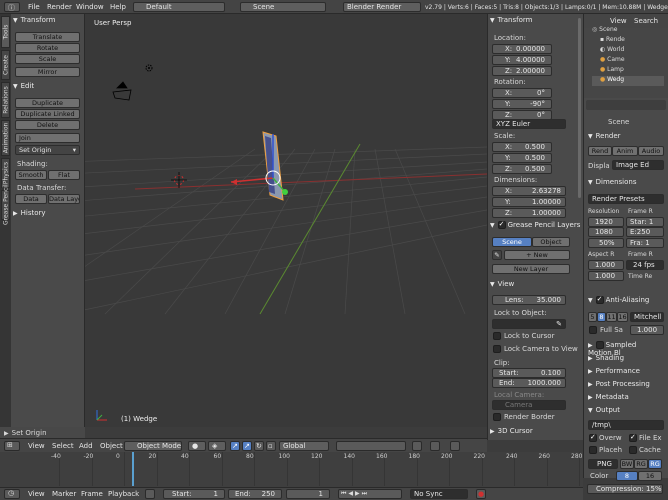 The height and width of the screenshot is (500, 668). What do you see at coordinates (123, 494) in the screenshot?
I see `timeline-playback-menu: Playback` at bounding box center [123, 494].